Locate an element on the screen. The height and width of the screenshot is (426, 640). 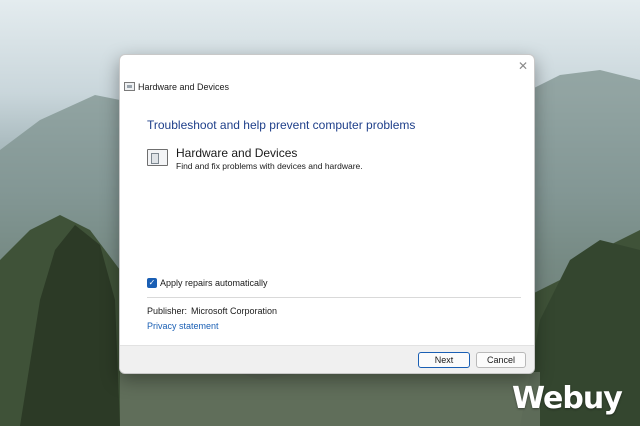
dialog-footer: Next Cancel is located at coordinates (327, 359).